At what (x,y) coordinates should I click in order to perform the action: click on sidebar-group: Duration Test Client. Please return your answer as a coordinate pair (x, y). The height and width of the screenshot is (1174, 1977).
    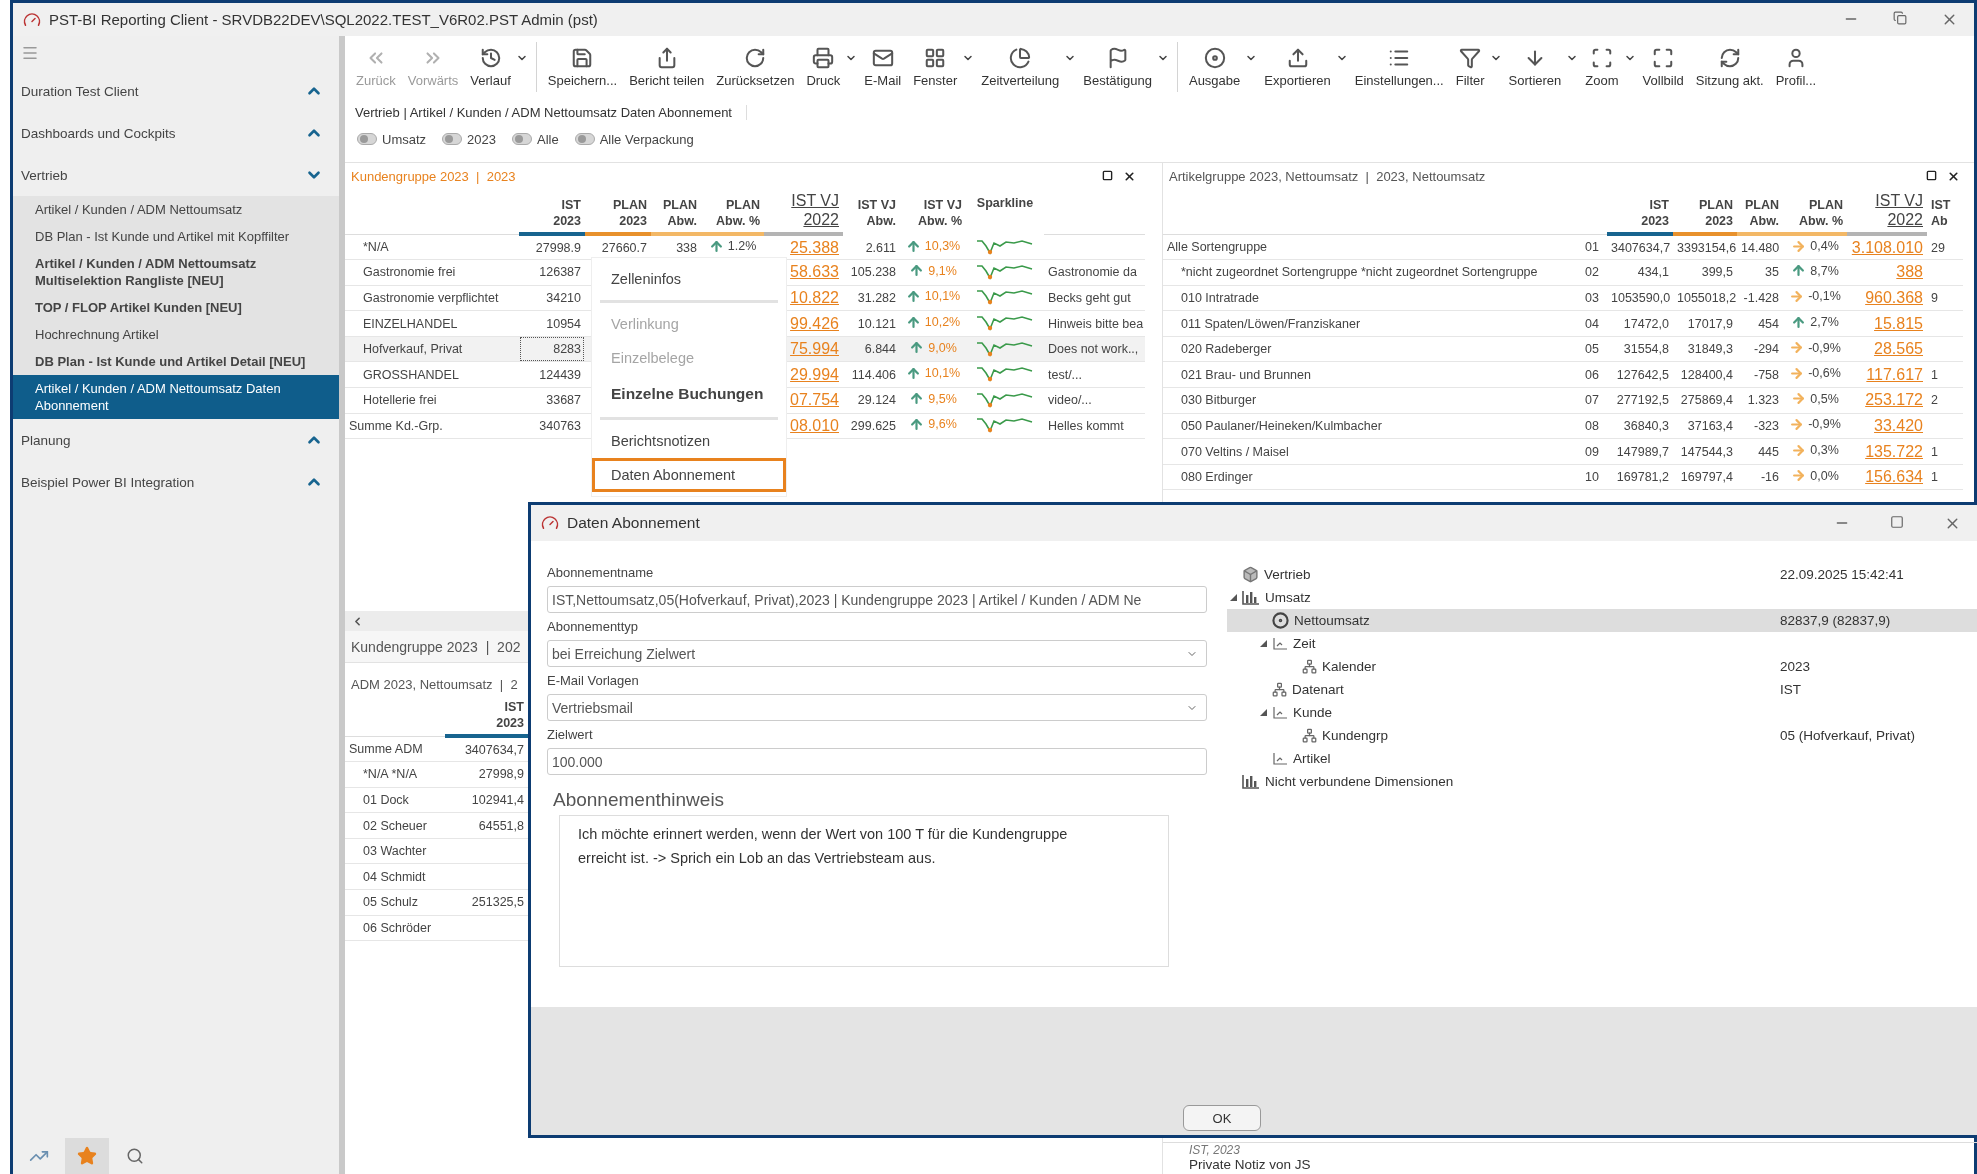
    Looking at the image, I should click on (176, 91).